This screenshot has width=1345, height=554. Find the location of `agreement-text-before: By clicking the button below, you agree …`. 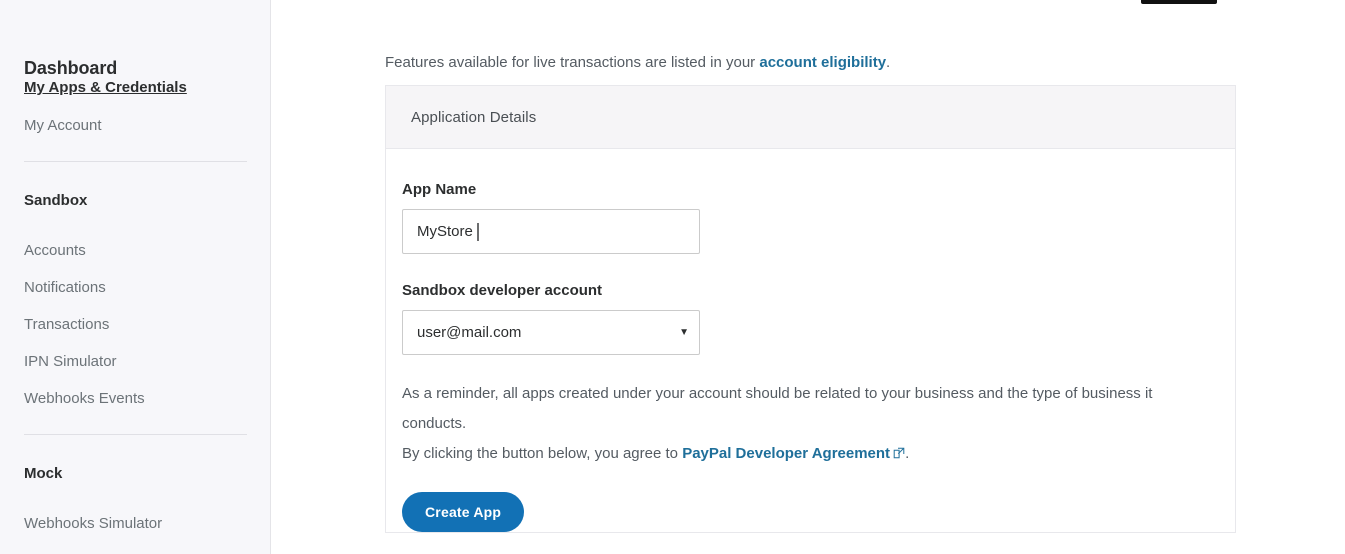

agreement-text-before: By clicking the button below, you agree … is located at coordinates (542, 453).